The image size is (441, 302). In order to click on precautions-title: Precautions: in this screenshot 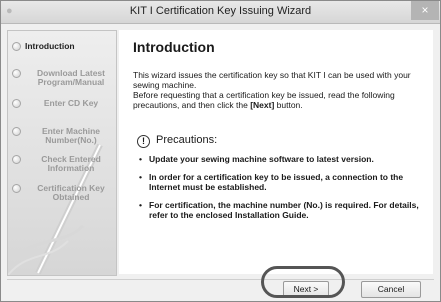, I will do `click(187, 140)`.